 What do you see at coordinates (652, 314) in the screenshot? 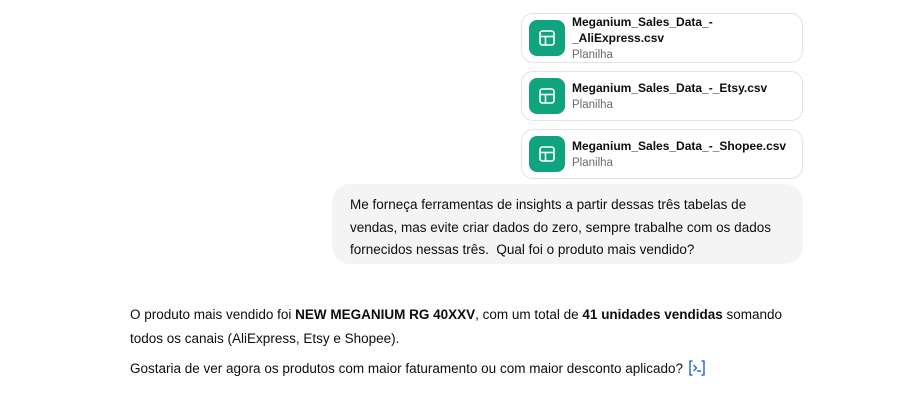
I see `units-sold: 41 unidades vendidas` at bounding box center [652, 314].